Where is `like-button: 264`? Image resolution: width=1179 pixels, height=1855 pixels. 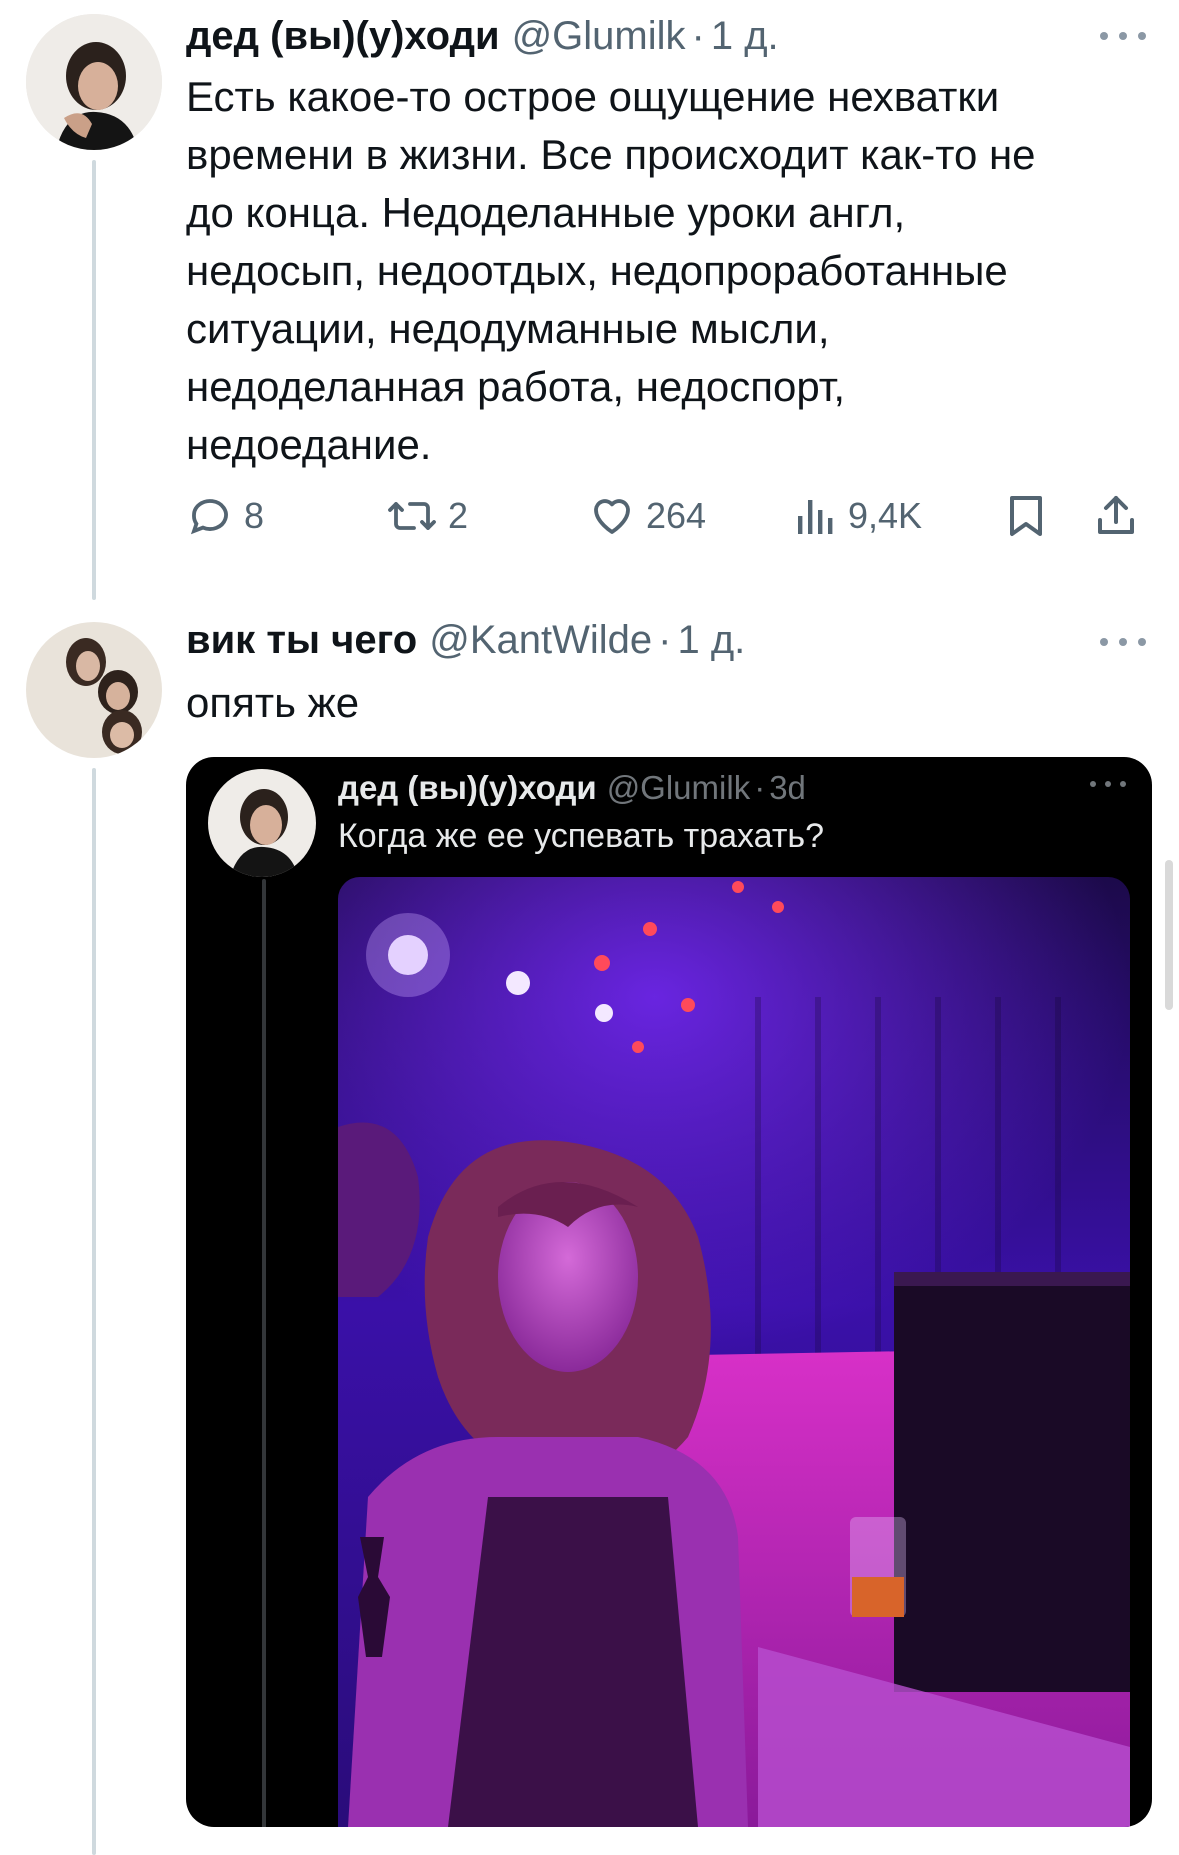 like-button: 264 is located at coordinates (647, 516).